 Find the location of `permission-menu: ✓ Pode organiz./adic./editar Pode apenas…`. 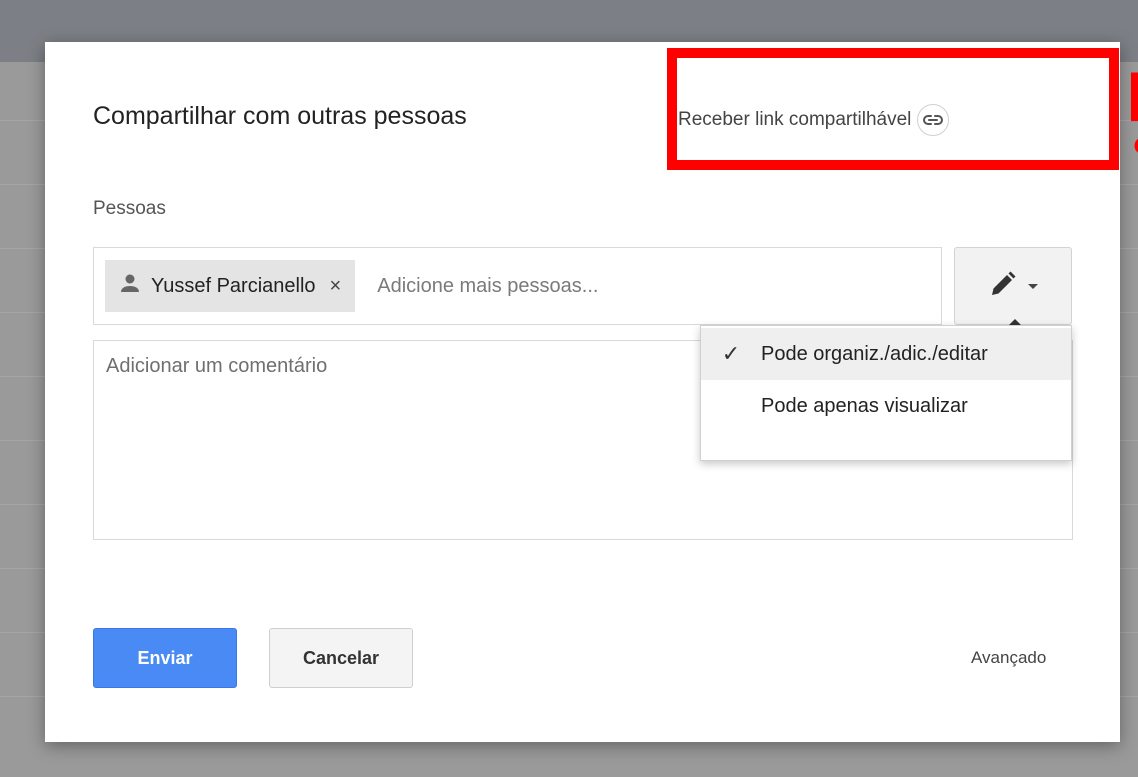

permission-menu: ✓ Pode organiz./adic./editar Pode apenas… is located at coordinates (886, 393).